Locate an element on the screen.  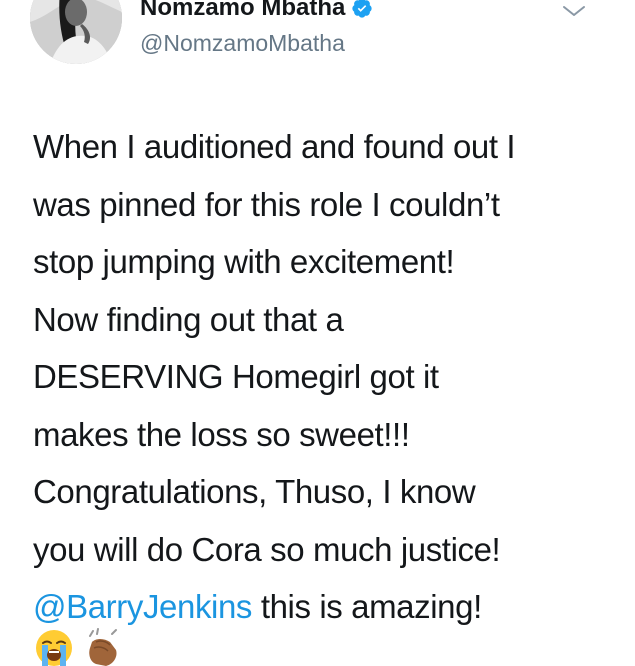
avatar-photo is located at coordinates (76, 32).